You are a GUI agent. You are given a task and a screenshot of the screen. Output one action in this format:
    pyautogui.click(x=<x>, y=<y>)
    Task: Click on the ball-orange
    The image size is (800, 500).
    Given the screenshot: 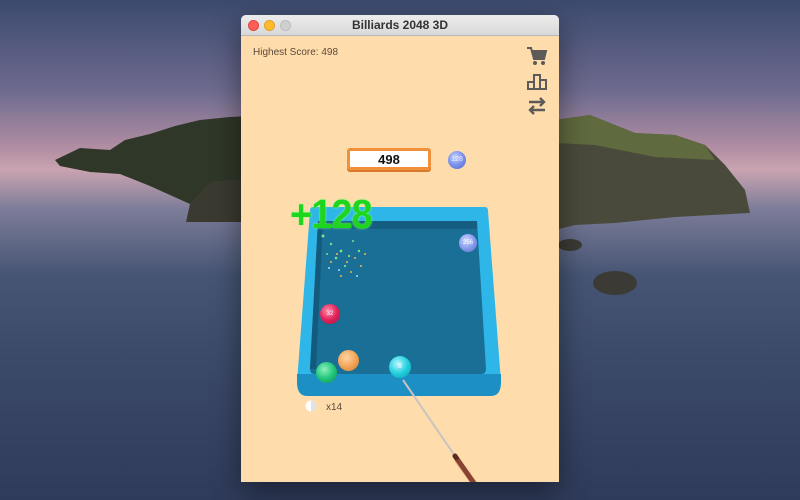 What is the action you would take?
    pyautogui.click(x=348, y=360)
    